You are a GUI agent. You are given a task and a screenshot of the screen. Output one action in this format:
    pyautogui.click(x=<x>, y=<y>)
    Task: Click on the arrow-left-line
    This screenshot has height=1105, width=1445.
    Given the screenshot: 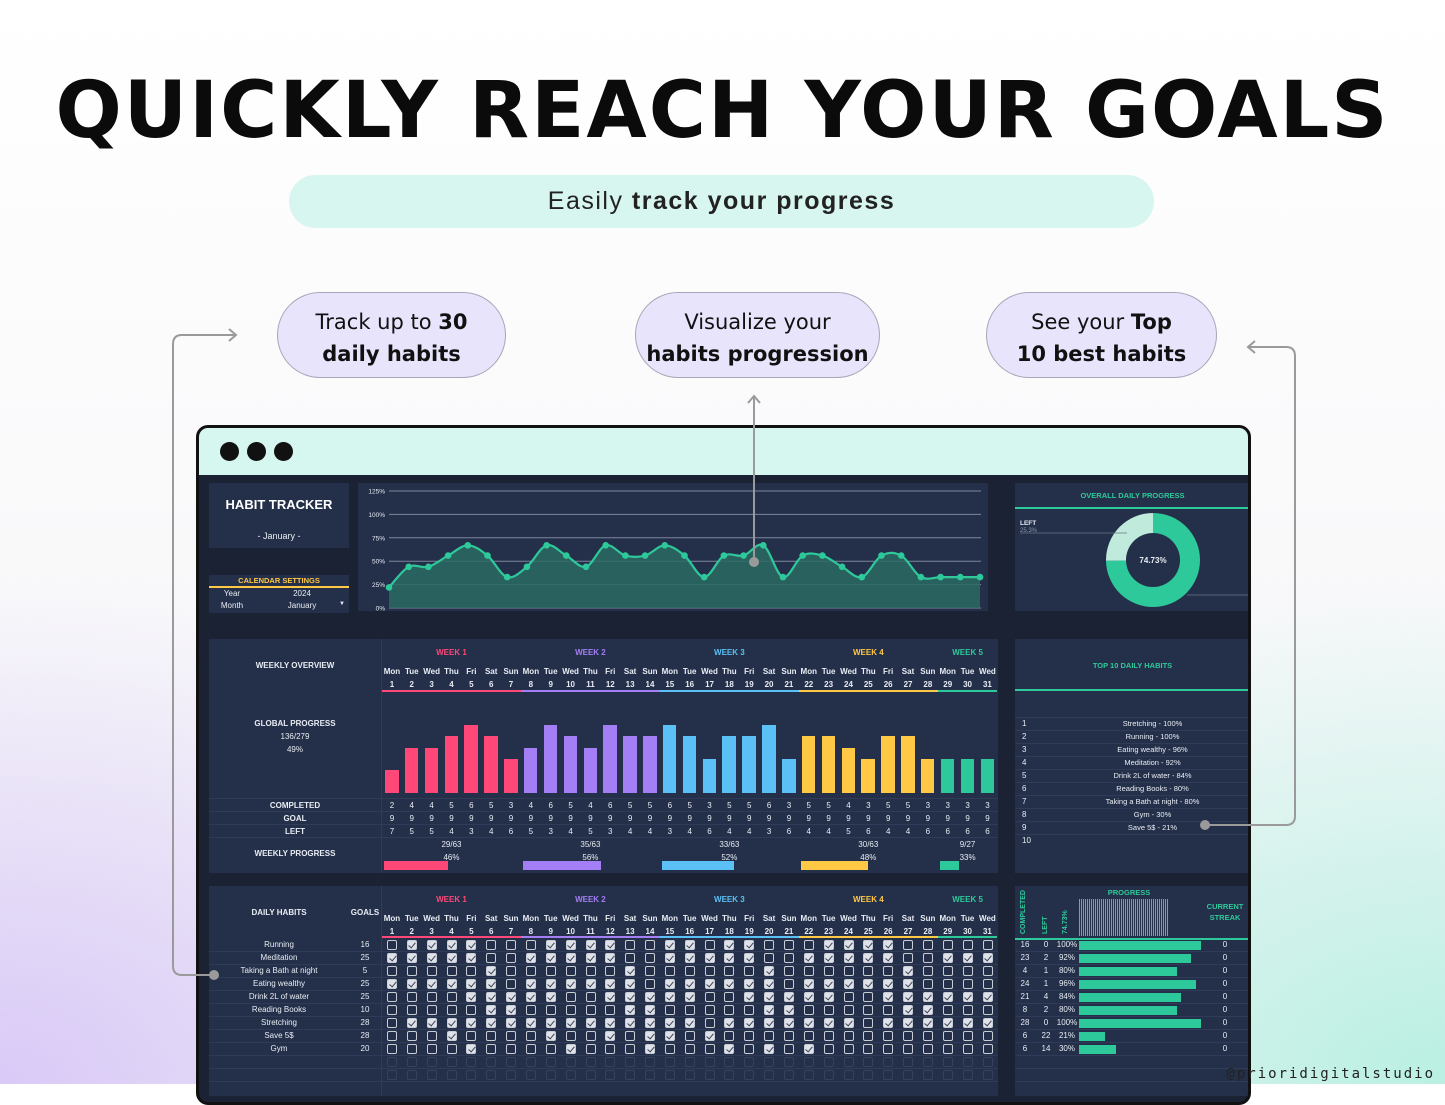 What is the action you would take?
    pyautogui.click(x=203, y=655)
    